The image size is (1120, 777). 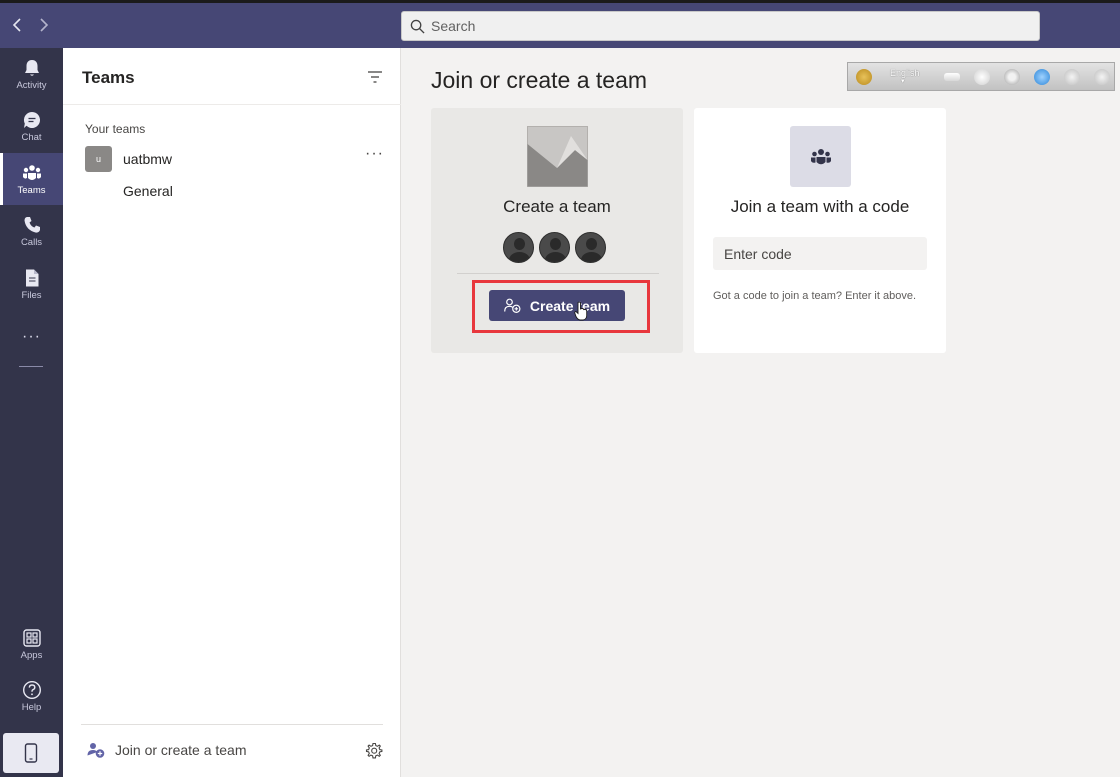 What do you see at coordinates (951, 76) in the screenshot?
I see `keyboard-icon` at bounding box center [951, 76].